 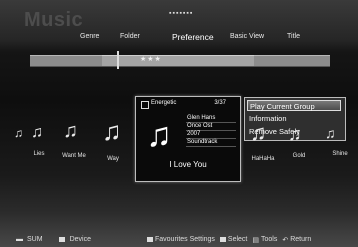 What do you see at coordinates (340, 154) in the screenshot?
I see `song-shine-label: Shine` at bounding box center [340, 154].